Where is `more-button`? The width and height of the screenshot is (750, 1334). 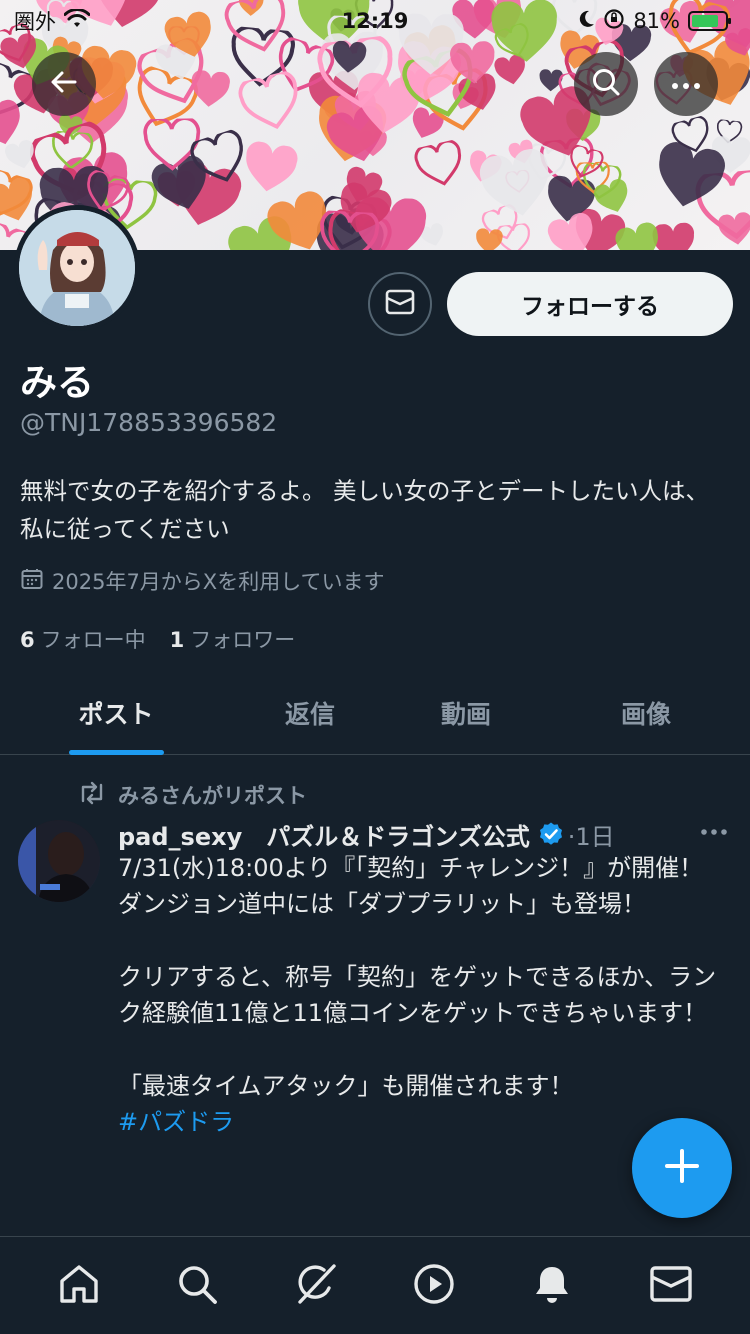 more-button is located at coordinates (686, 84).